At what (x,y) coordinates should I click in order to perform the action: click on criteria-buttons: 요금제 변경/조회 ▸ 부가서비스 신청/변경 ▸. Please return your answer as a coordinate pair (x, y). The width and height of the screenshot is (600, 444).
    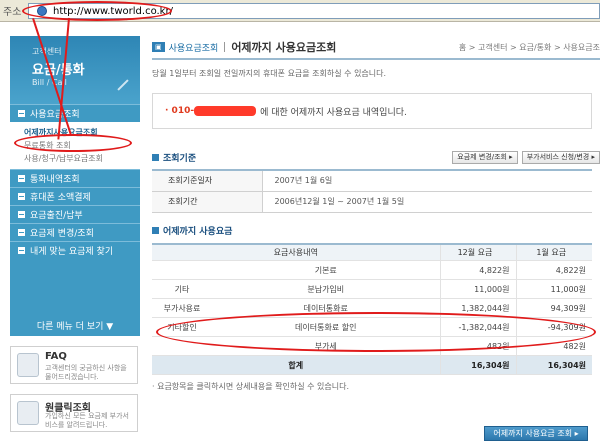
    Looking at the image, I should click on (526, 157).